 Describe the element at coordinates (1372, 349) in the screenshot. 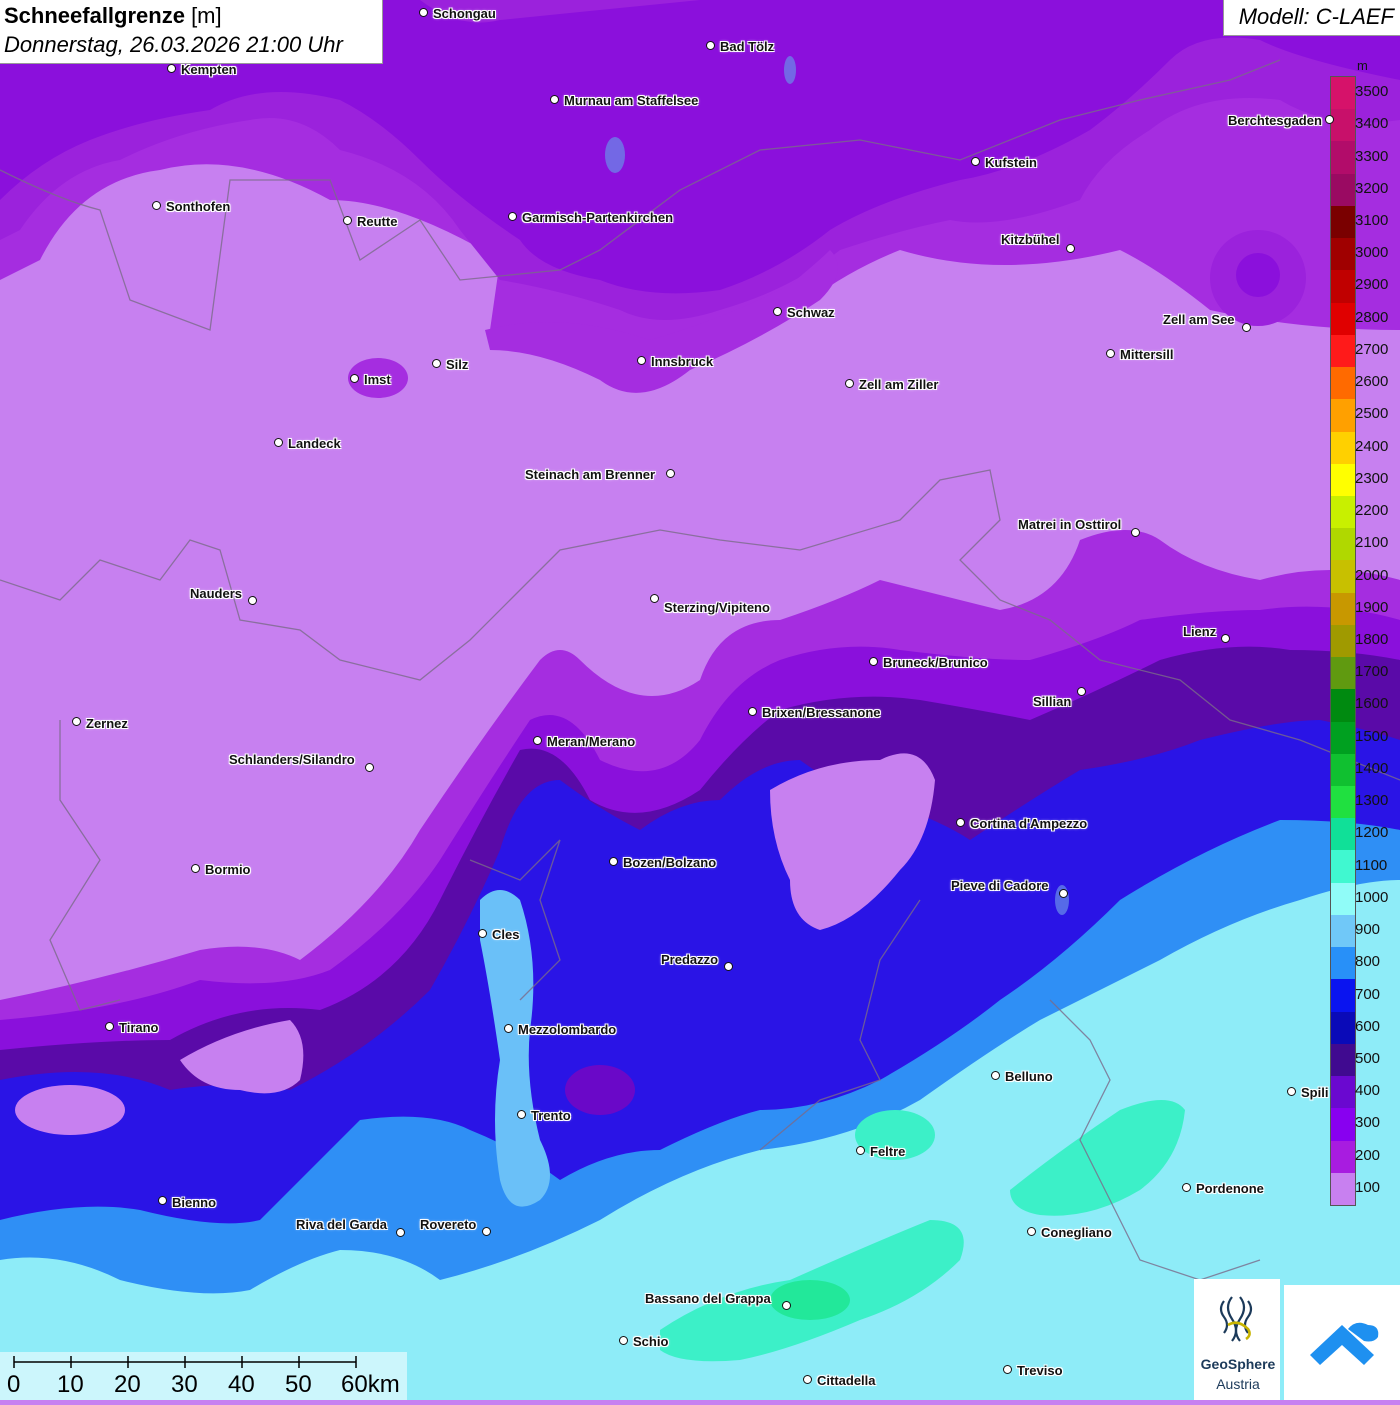

I see `legend-label: 2700` at that location.